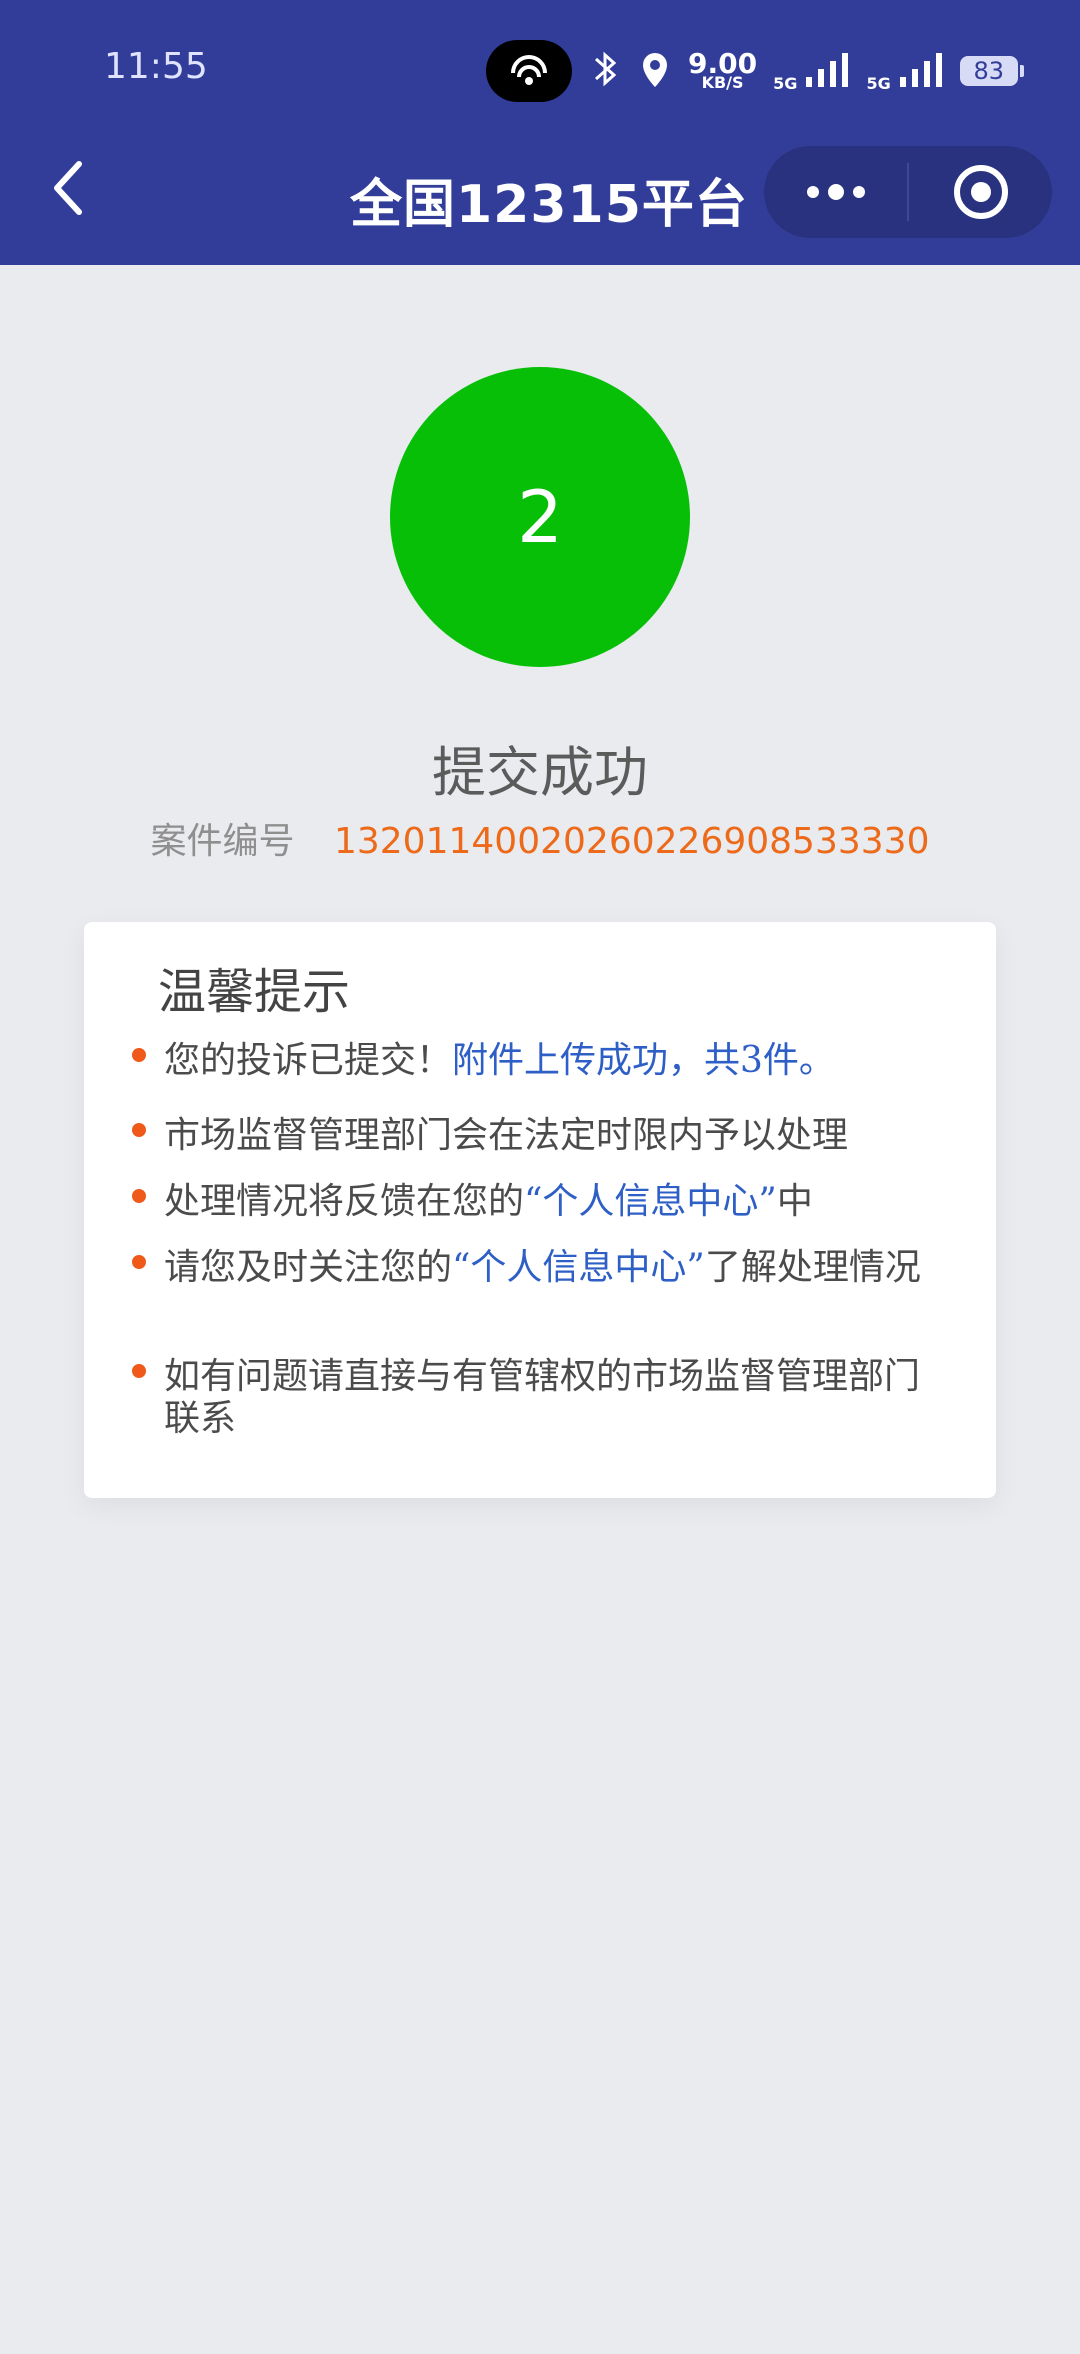  What do you see at coordinates (529, 71) in the screenshot?
I see `hotspot-icon` at bounding box center [529, 71].